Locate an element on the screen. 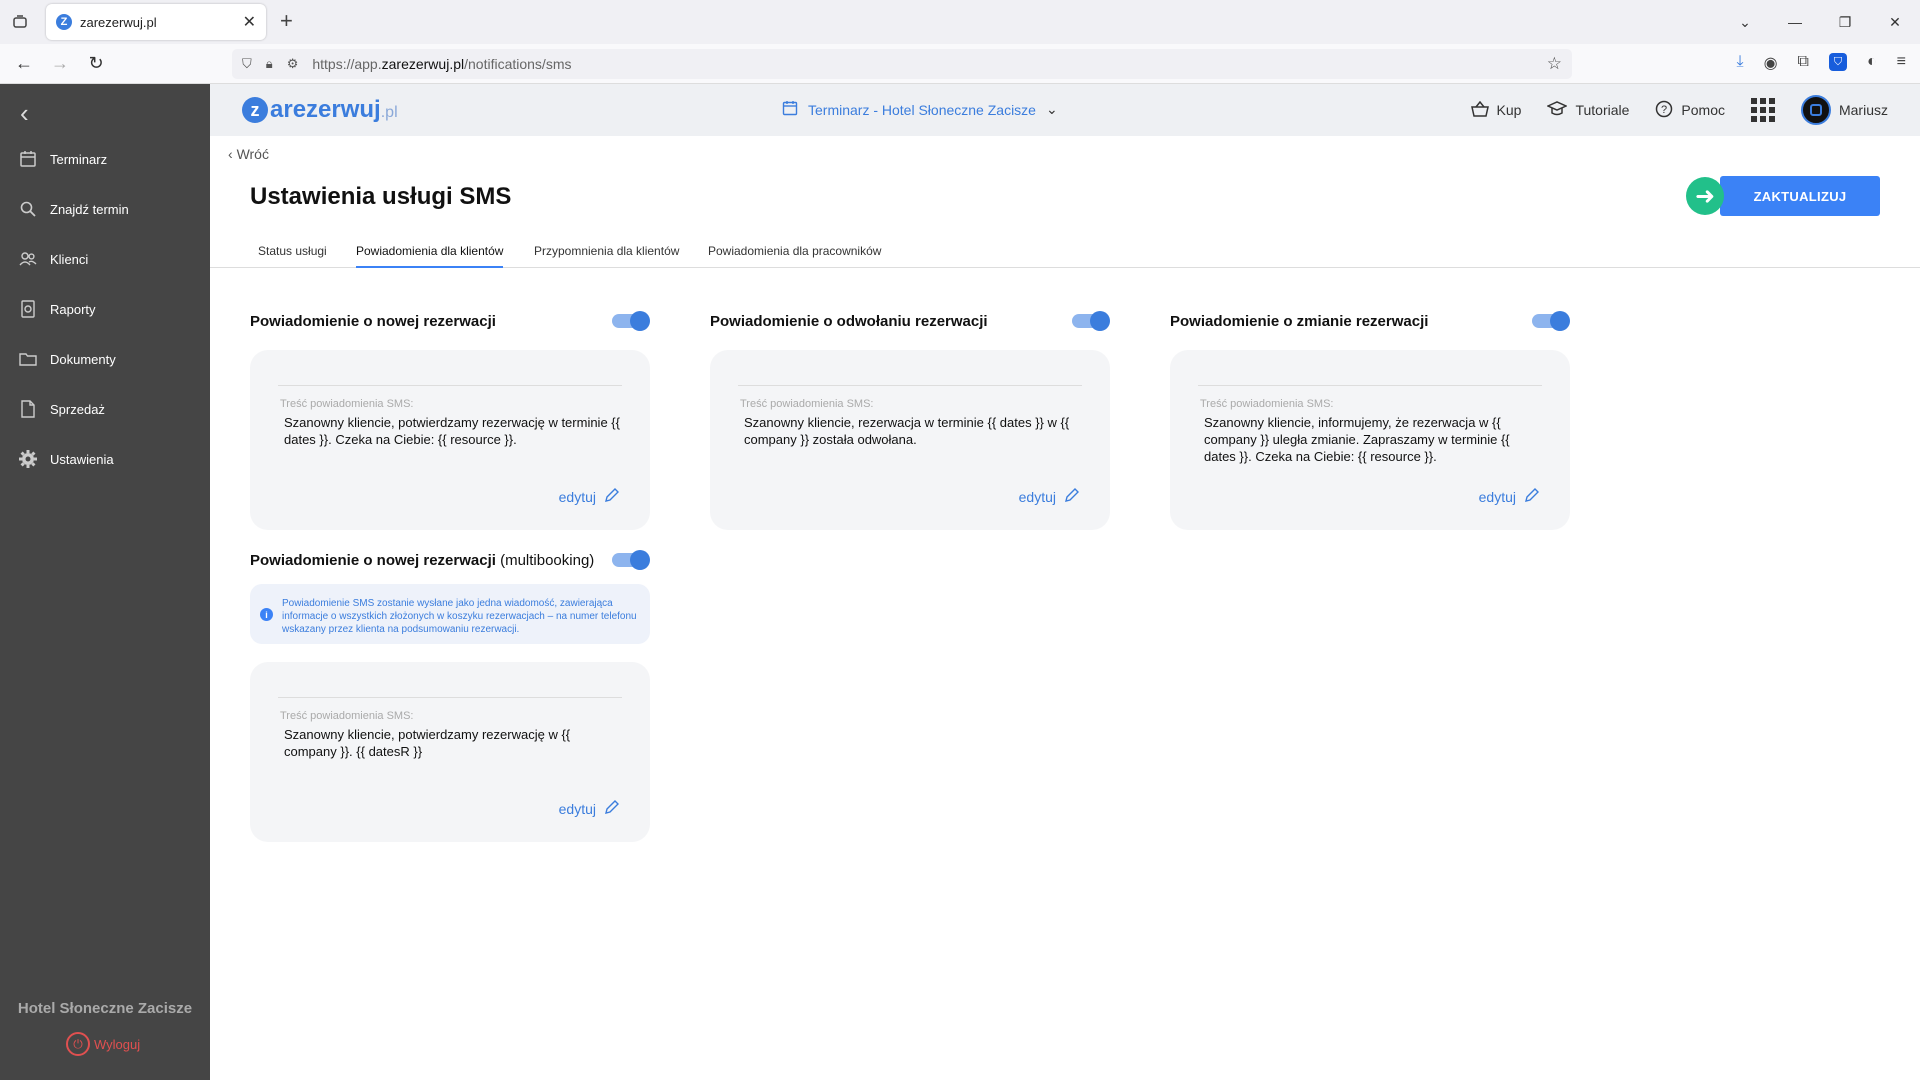  back-link: ‹ Wróć is located at coordinates (248, 154).